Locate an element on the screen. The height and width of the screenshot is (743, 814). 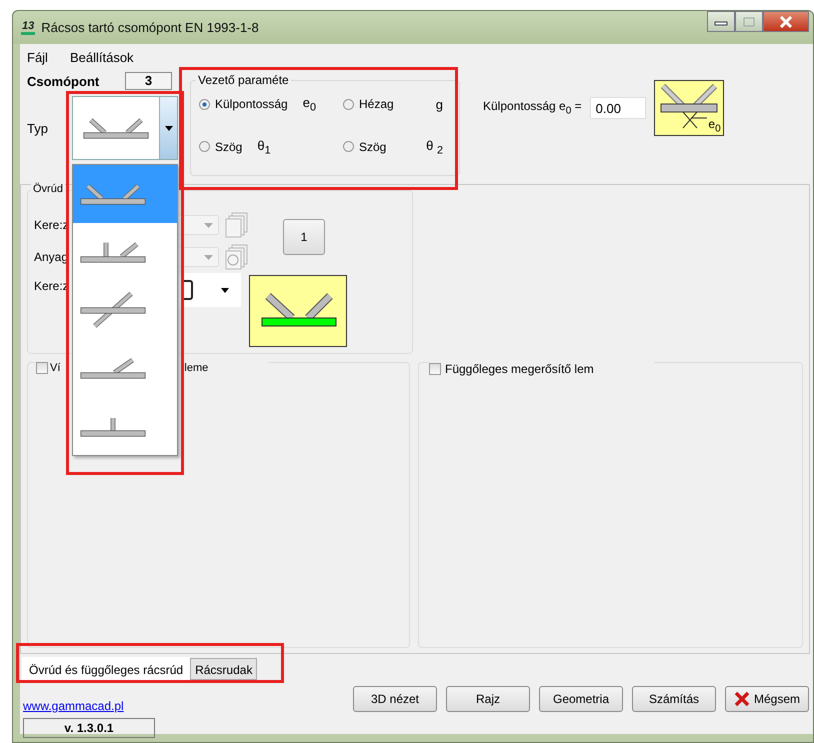
group-title: Övrúd is located at coordinates (48, 189).